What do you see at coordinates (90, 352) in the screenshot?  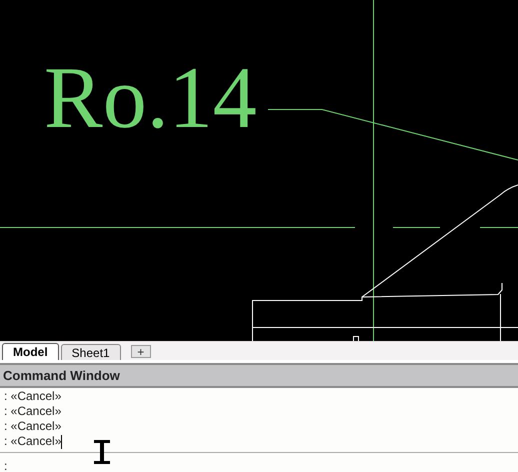 I see `layout-tab: Sheet1` at bounding box center [90, 352].